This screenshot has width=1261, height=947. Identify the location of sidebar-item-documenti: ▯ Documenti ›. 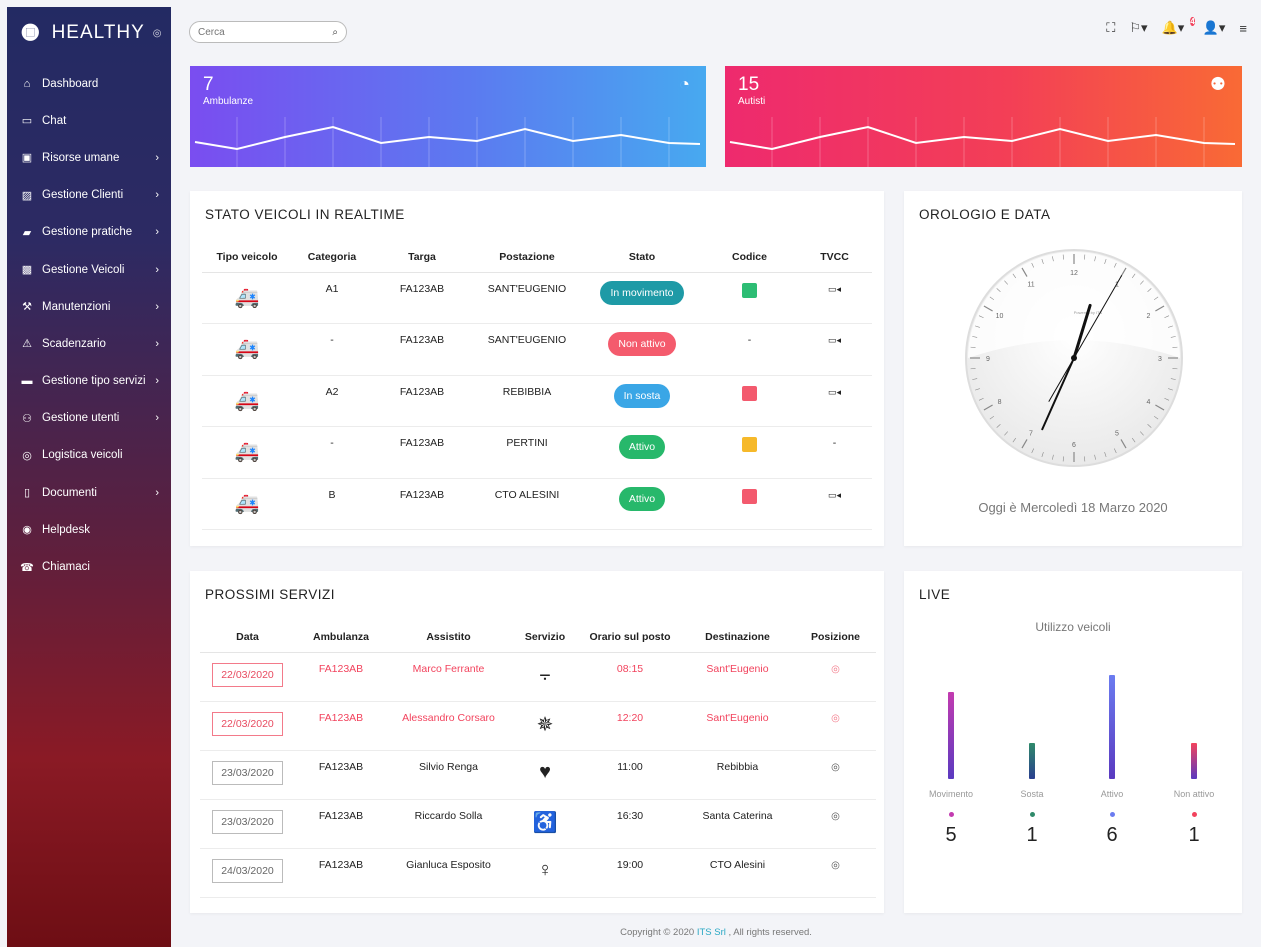
(89, 492).